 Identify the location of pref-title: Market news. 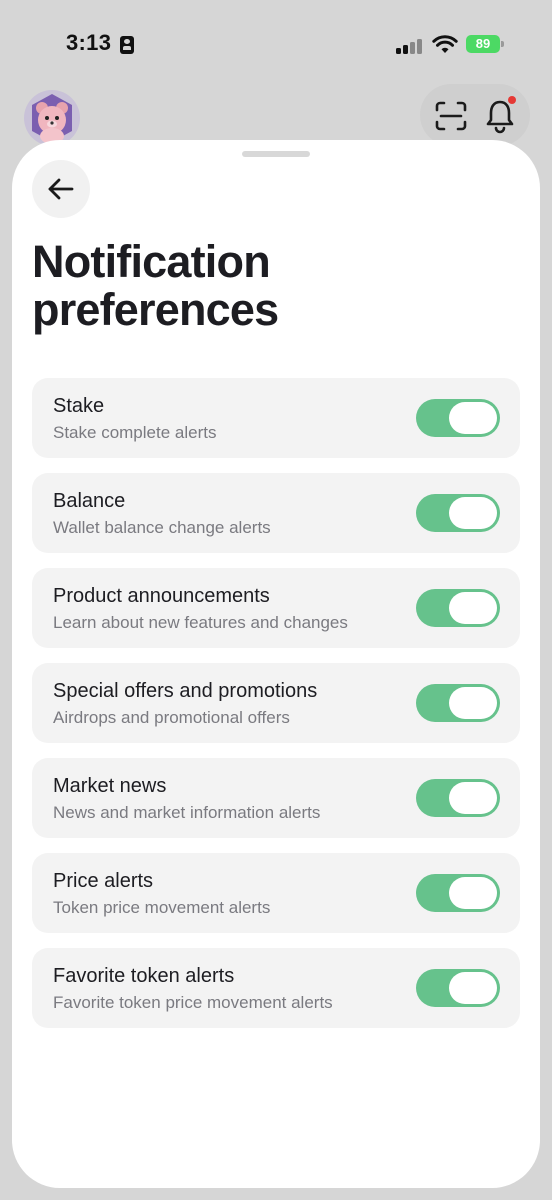
(110, 786).